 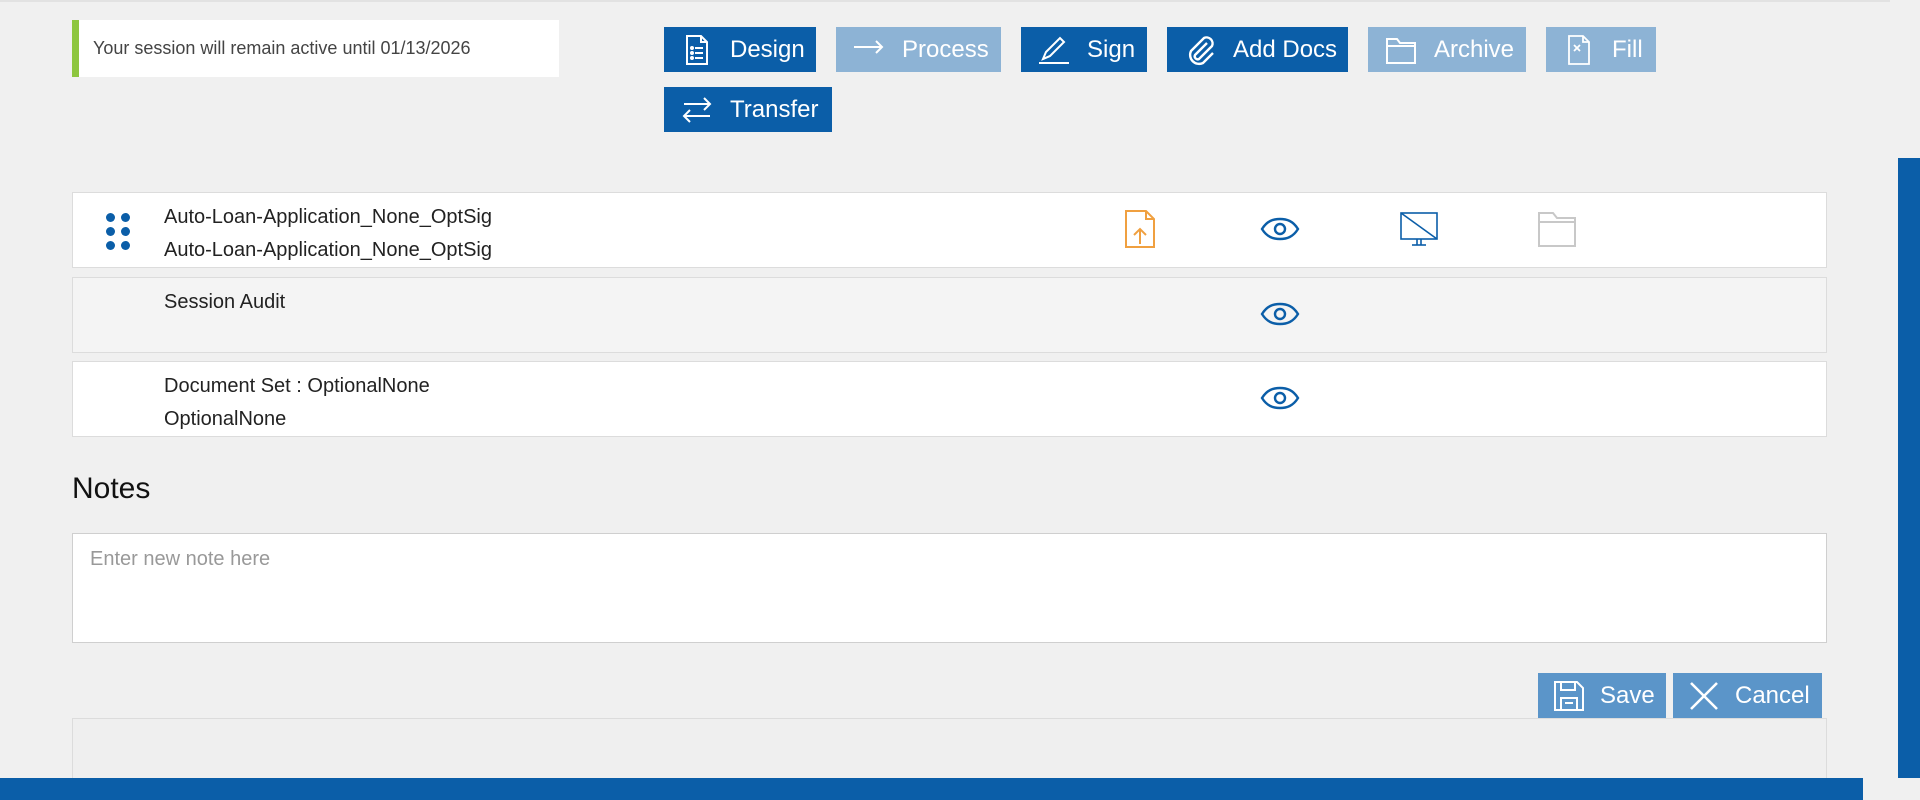 I want to click on design-label: Design, so click(x=767, y=49).